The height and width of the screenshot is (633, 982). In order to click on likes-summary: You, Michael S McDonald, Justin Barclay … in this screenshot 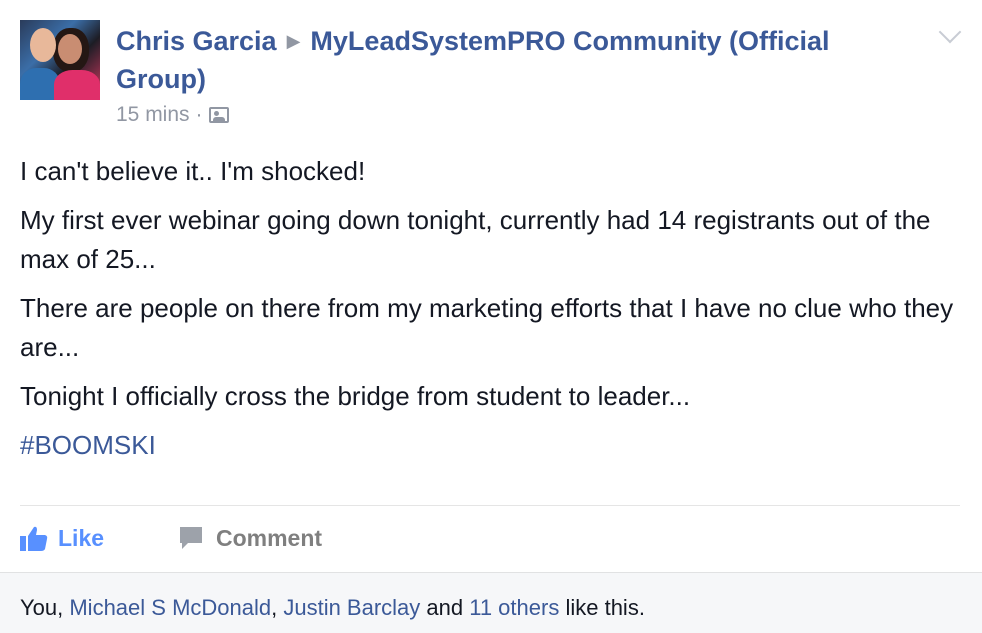, I will do `click(491, 602)`.